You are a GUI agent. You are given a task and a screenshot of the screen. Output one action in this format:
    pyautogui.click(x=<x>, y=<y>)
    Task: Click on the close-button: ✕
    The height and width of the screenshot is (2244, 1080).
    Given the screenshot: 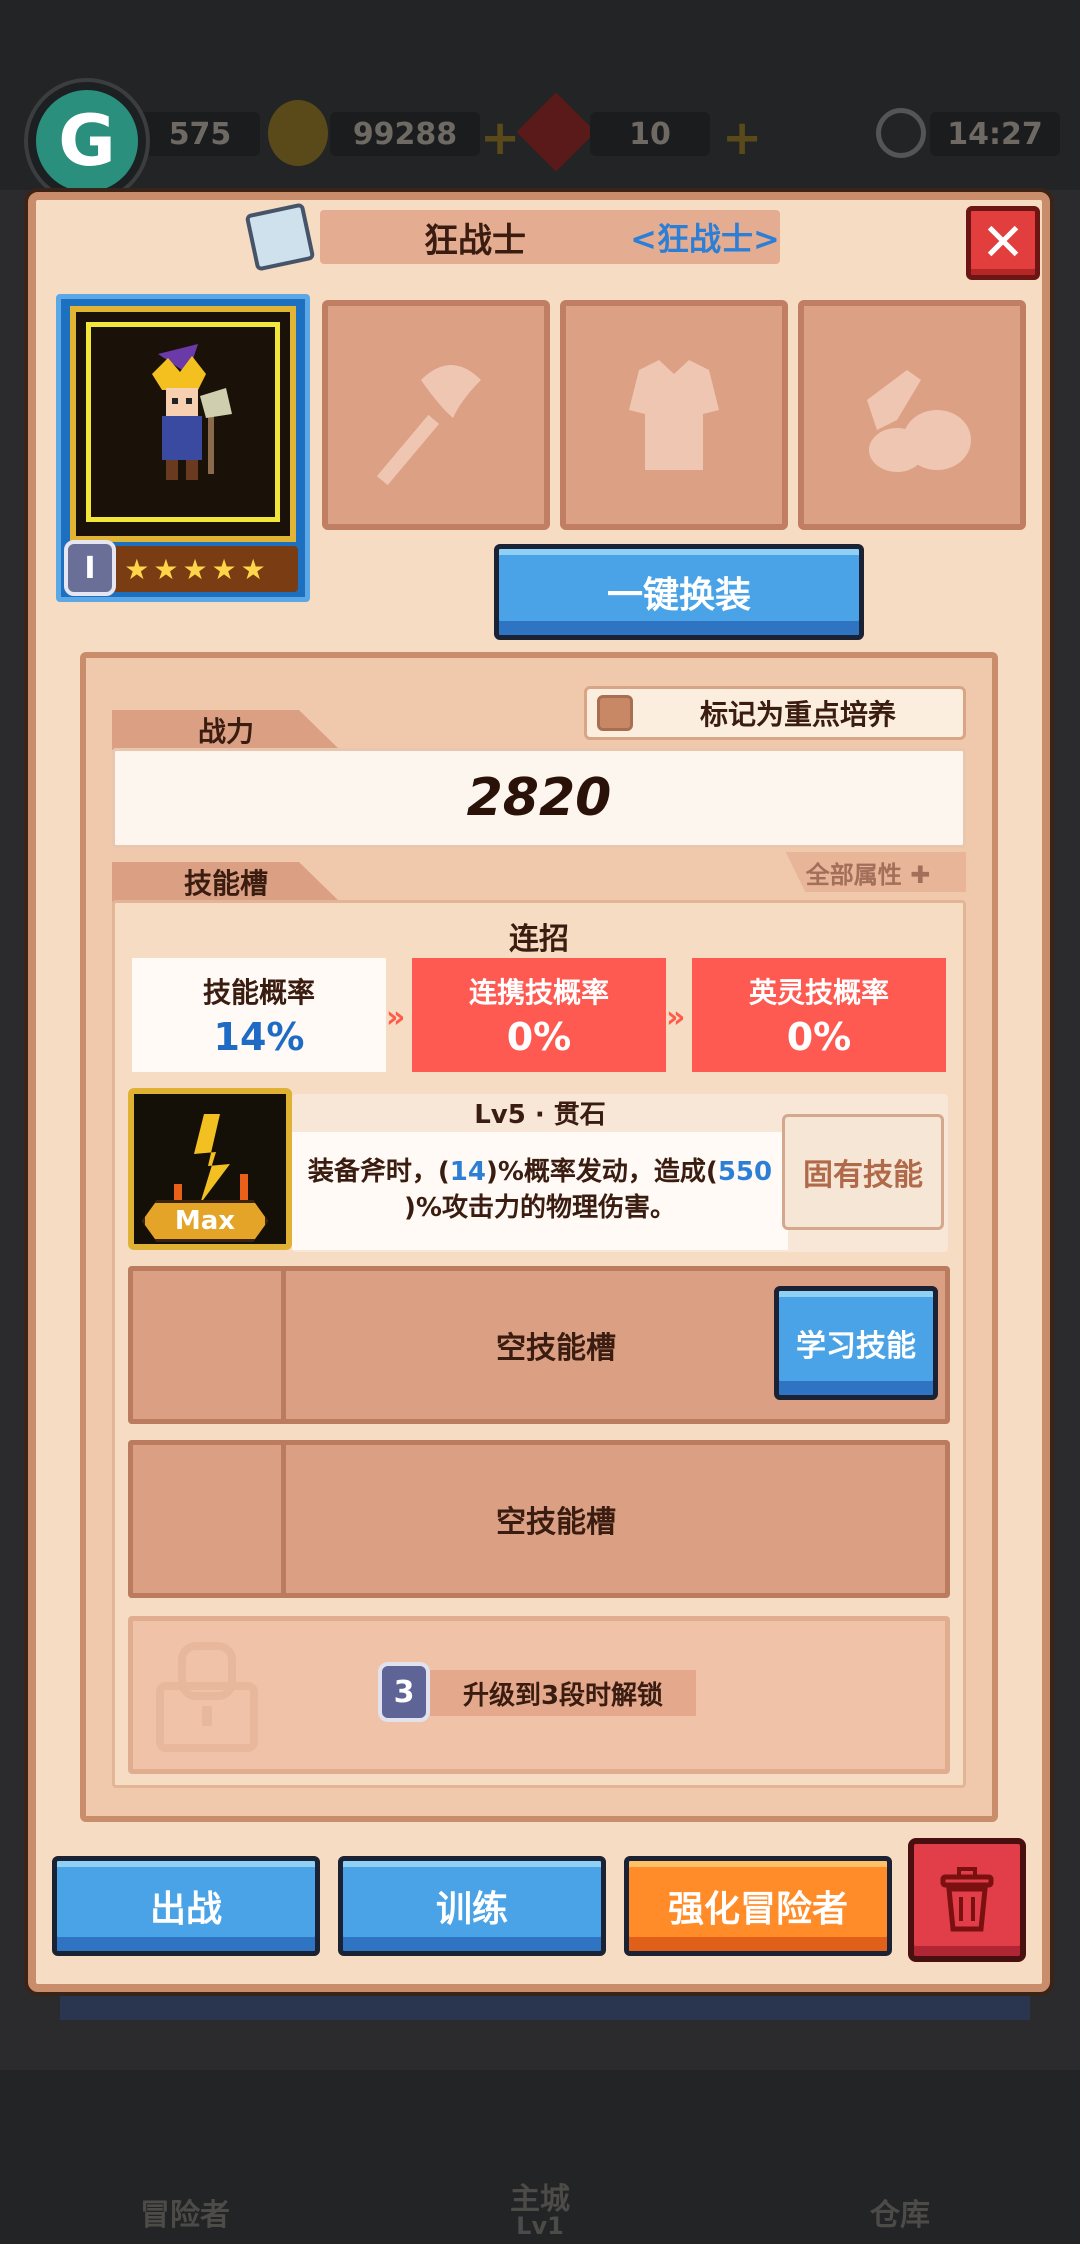 What is the action you would take?
    pyautogui.click(x=1003, y=243)
    